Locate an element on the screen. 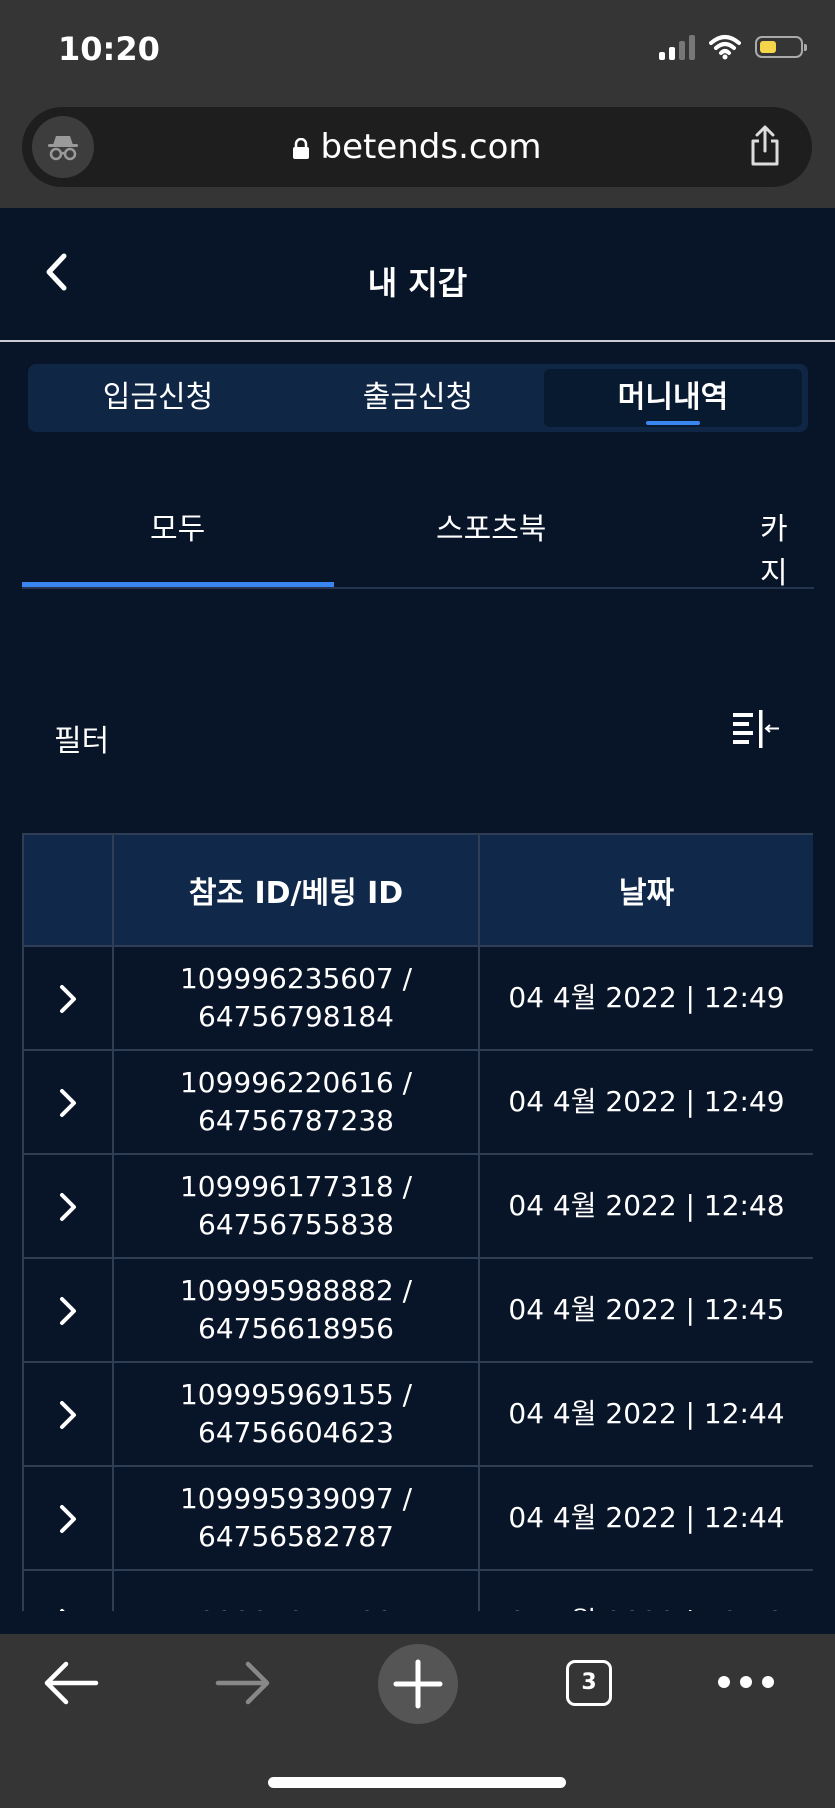  ref-id: 109996177318 / is located at coordinates (296, 1186).